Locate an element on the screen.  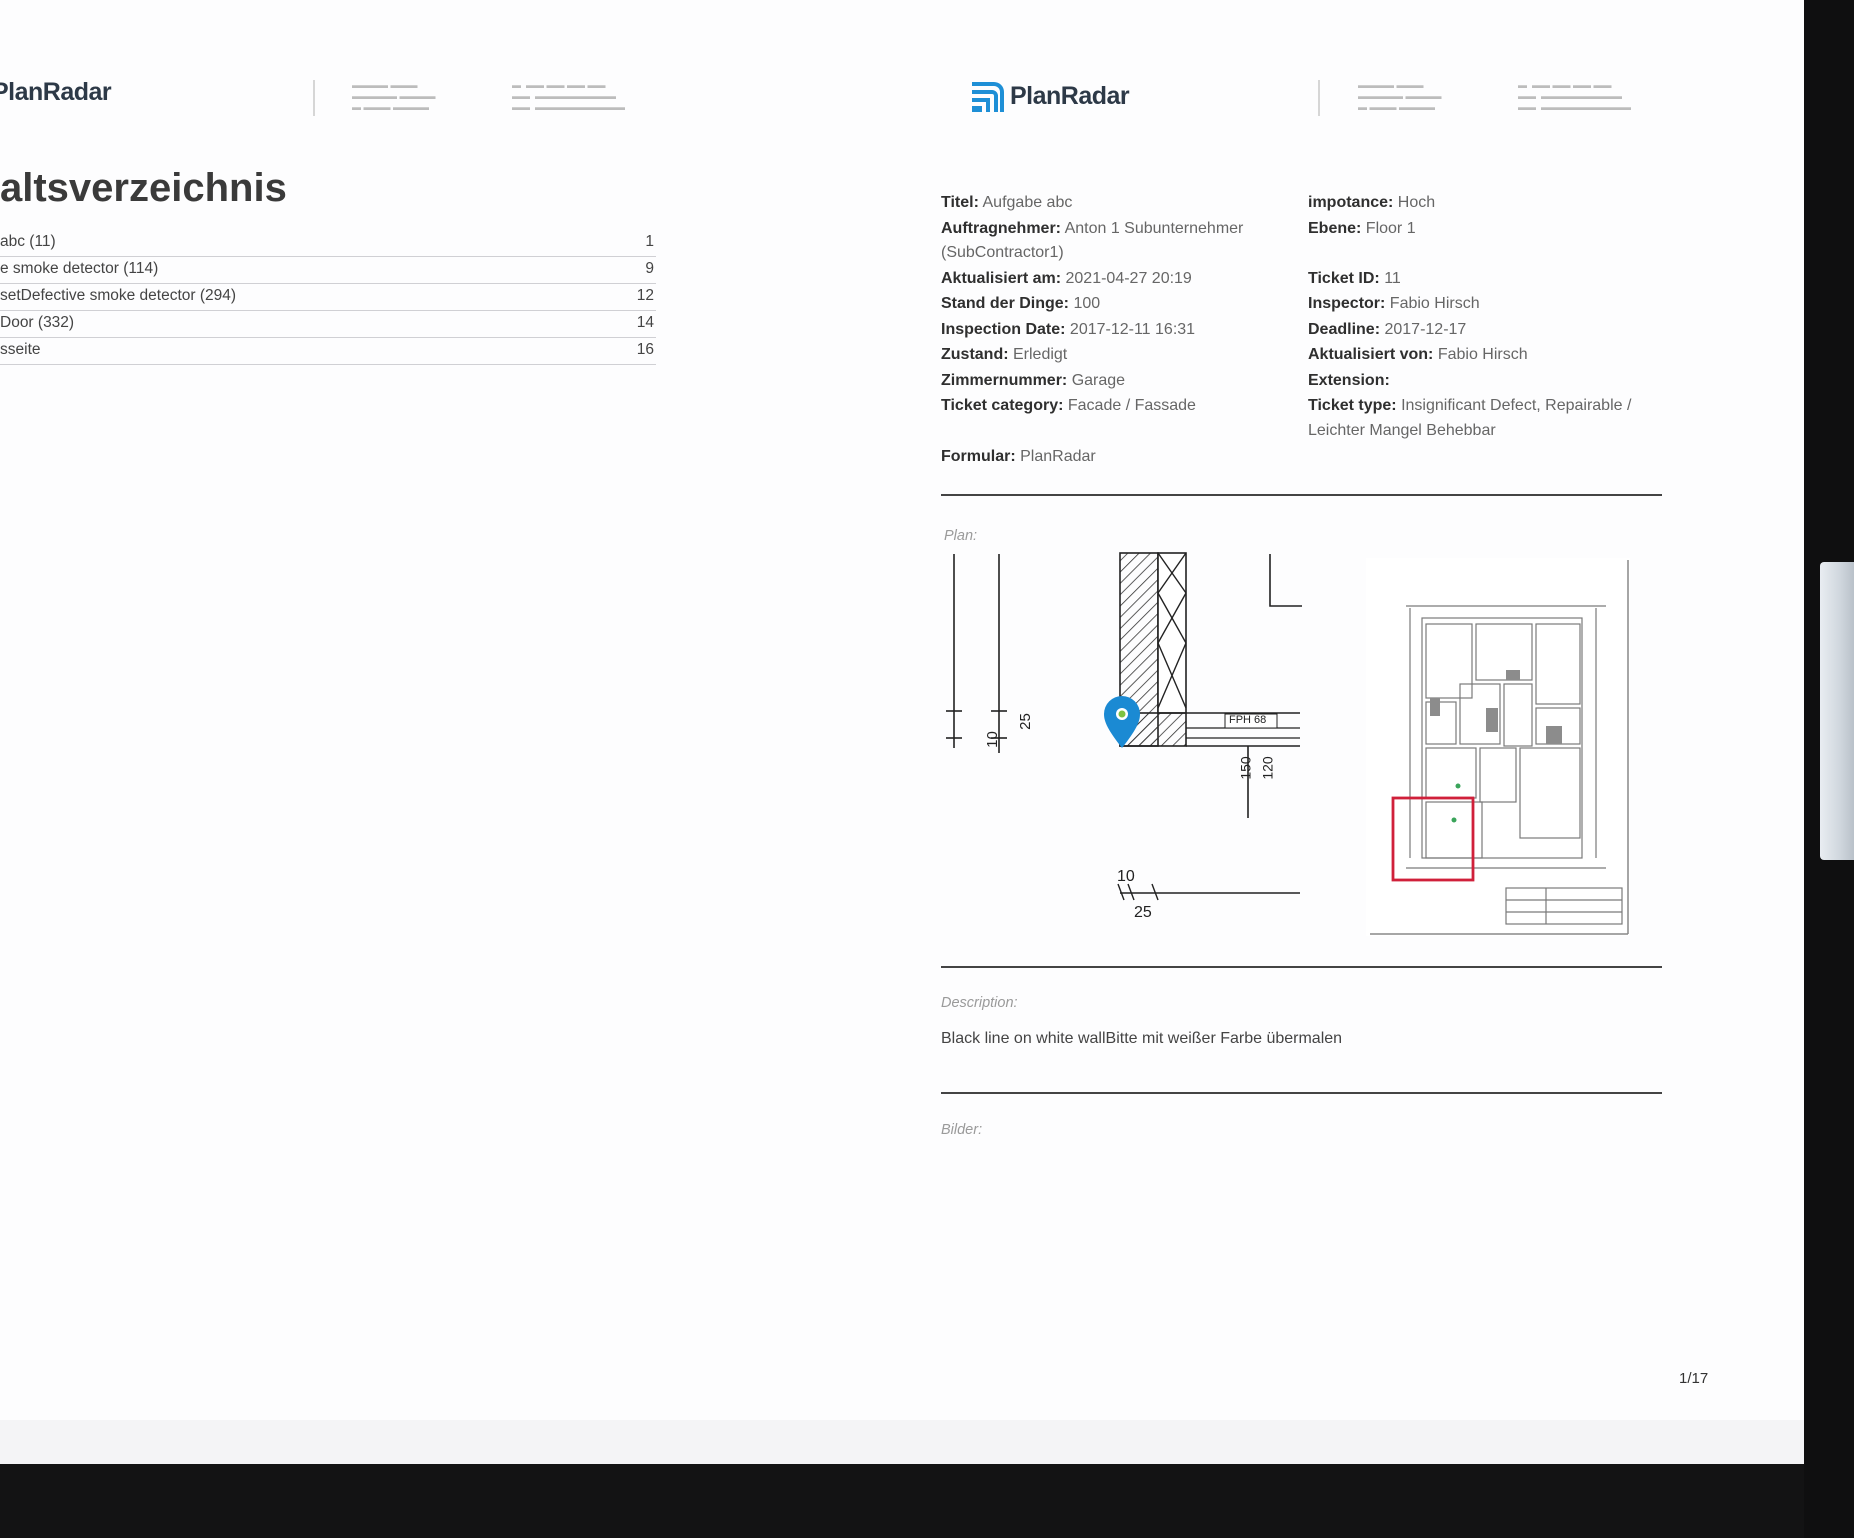
plan-label: Plan: is located at coordinates (961, 536).